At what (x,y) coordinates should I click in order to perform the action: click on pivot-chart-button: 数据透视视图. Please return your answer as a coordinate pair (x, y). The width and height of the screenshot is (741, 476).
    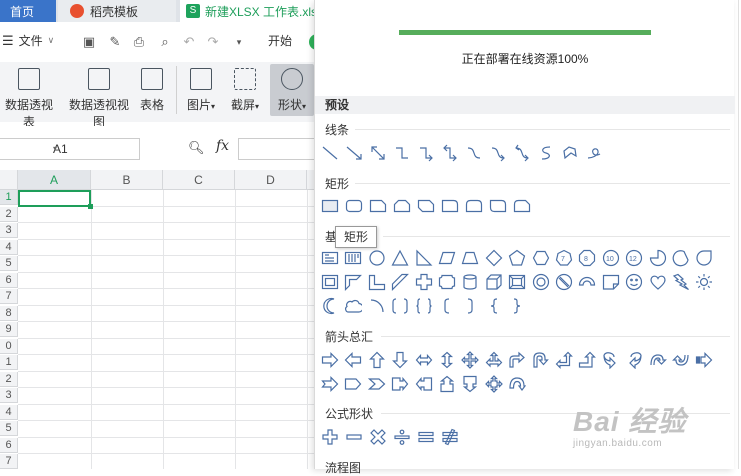
    Looking at the image, I should click on (99, 96).